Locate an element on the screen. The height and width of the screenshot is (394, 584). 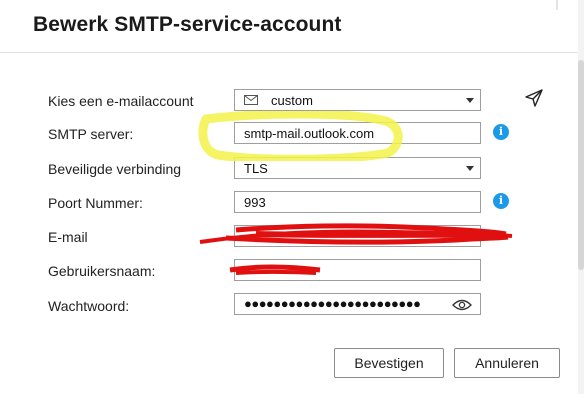
close-icon is located at coordinates (558, 7).